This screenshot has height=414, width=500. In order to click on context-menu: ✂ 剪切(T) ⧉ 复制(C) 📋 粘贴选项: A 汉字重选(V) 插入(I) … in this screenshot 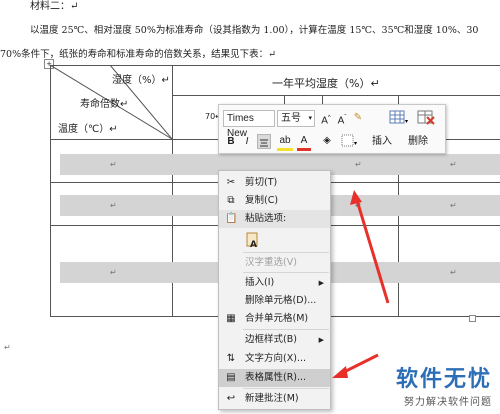, I will do `click(274, 290)`.